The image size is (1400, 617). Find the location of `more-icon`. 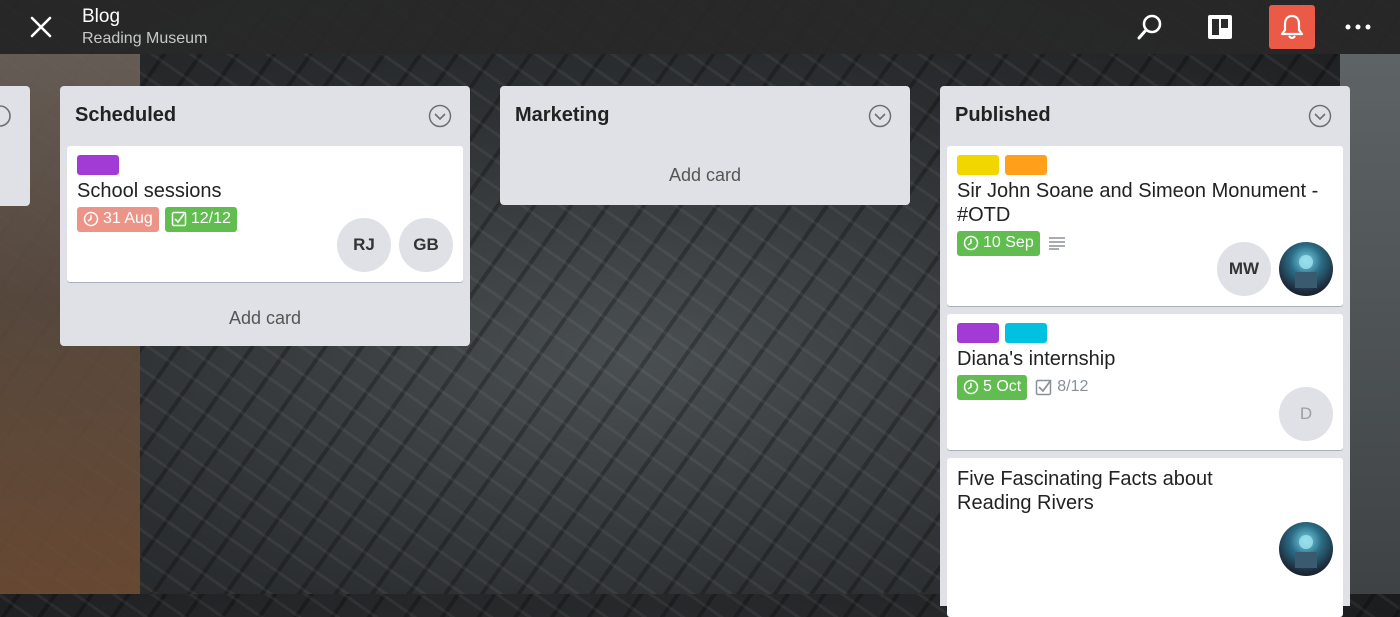

more-icon is located at coordinates (1358, 27).